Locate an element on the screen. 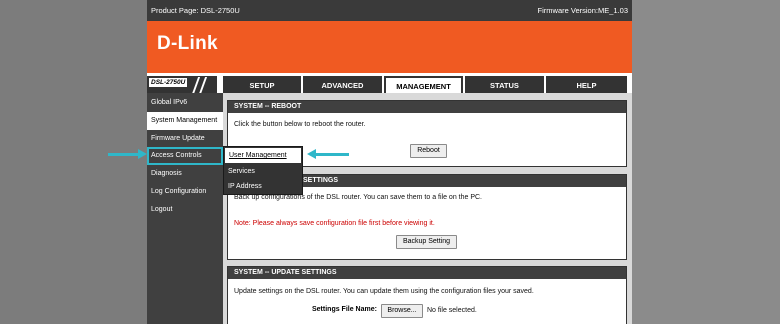 The image size is (780, 324). backup-setting-button: Backup Setting is located at coordinates (426, 242).